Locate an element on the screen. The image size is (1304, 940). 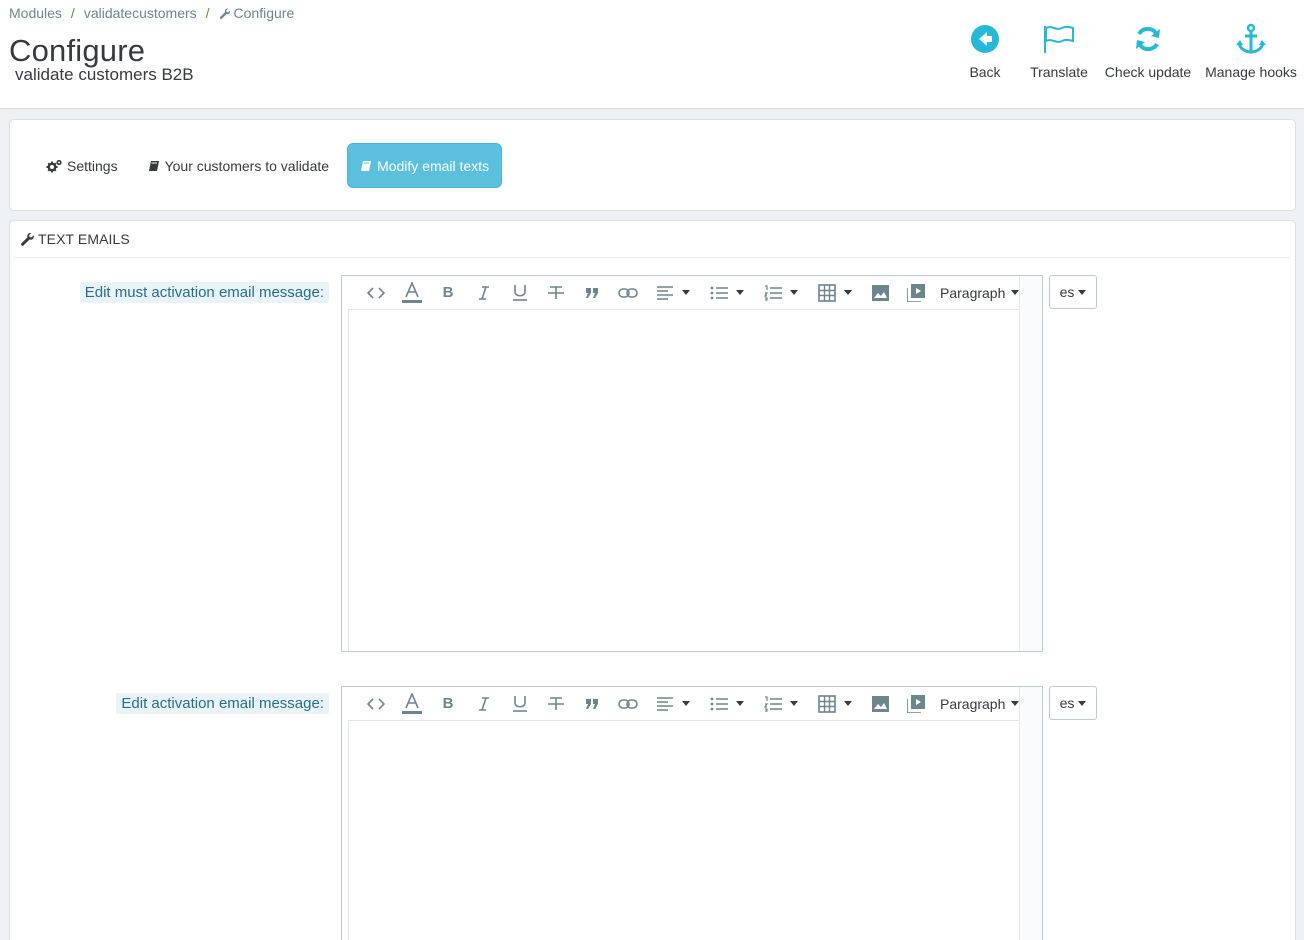
arrow-circle-left-icon is located at coordinates (985, 39).